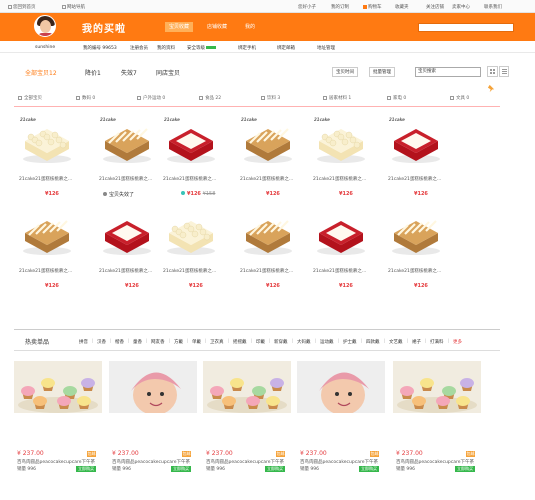 The height and width of the screenshot is (500, 535). What do you see at coordinates (202, 48) in the screenshot?
I see `subnav-security: 安全等级` at bounding box center [202, 48].